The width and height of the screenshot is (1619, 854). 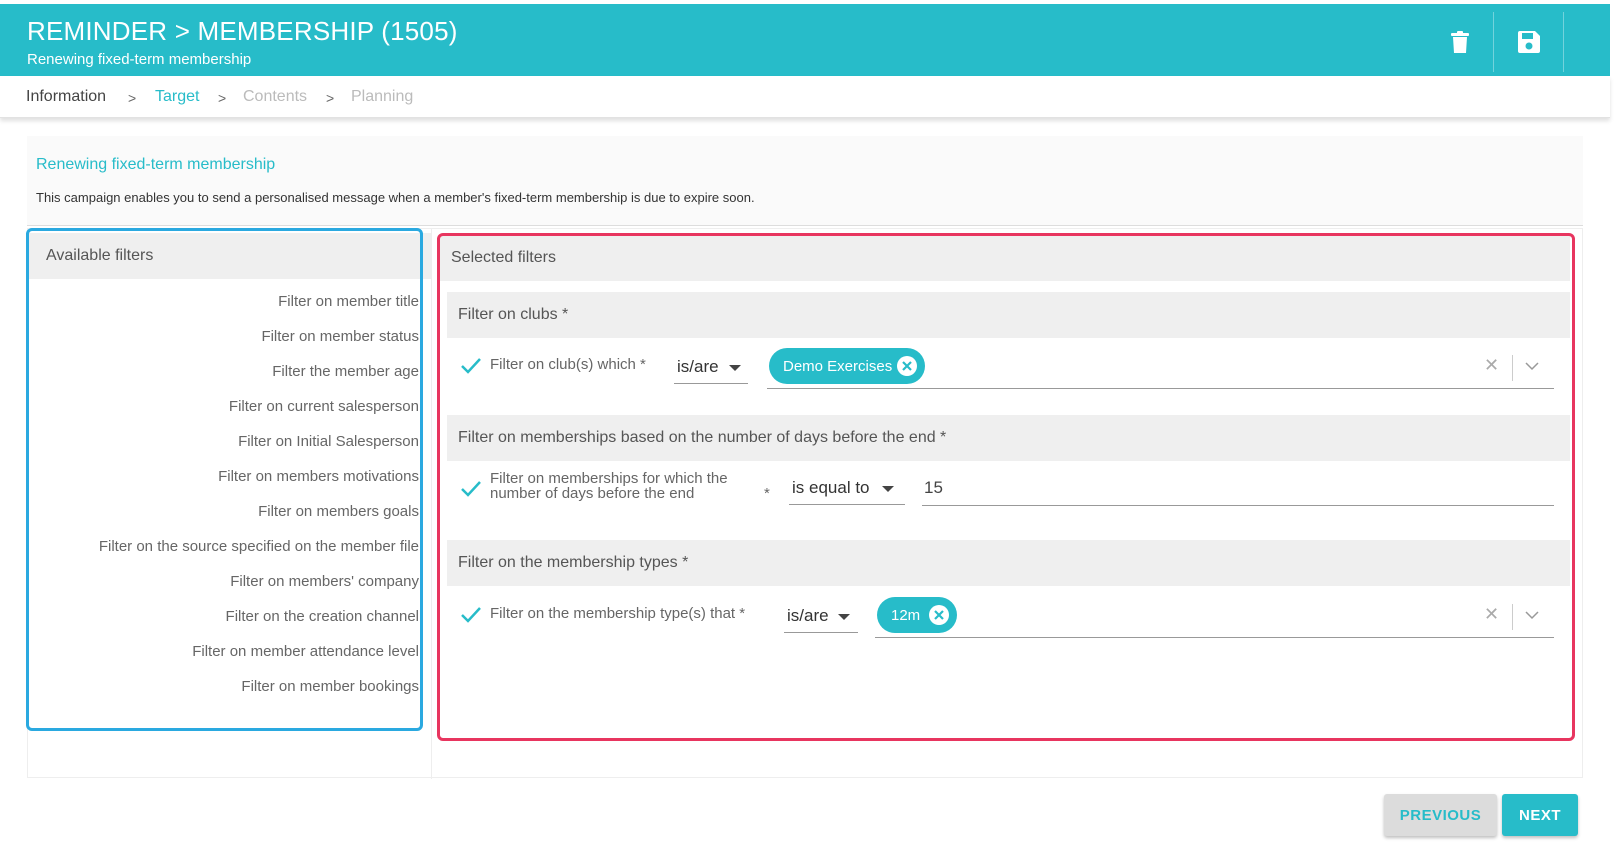 What do you see at coordinates (242, 31) in the screenshot?
I see `page-title: REMINDER > MEMBERSHIP (1505)` at bounding box center [242, 31].